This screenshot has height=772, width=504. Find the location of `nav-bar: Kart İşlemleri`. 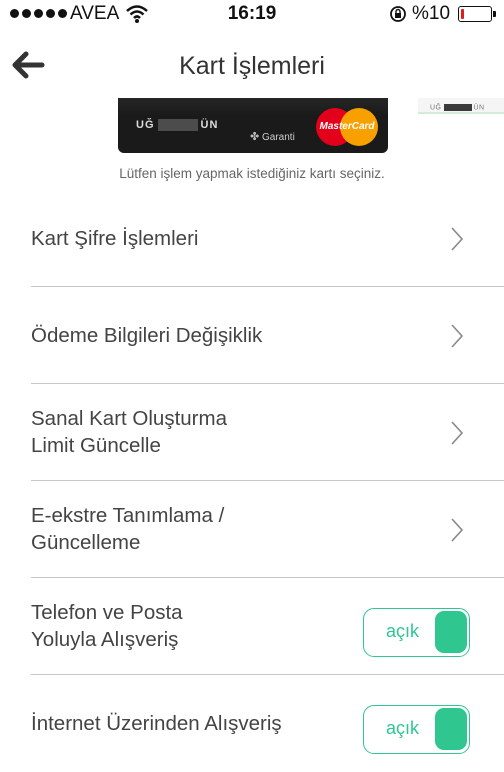

nav-bar: Kart İşlemleri is located at coordinates (252, 65).